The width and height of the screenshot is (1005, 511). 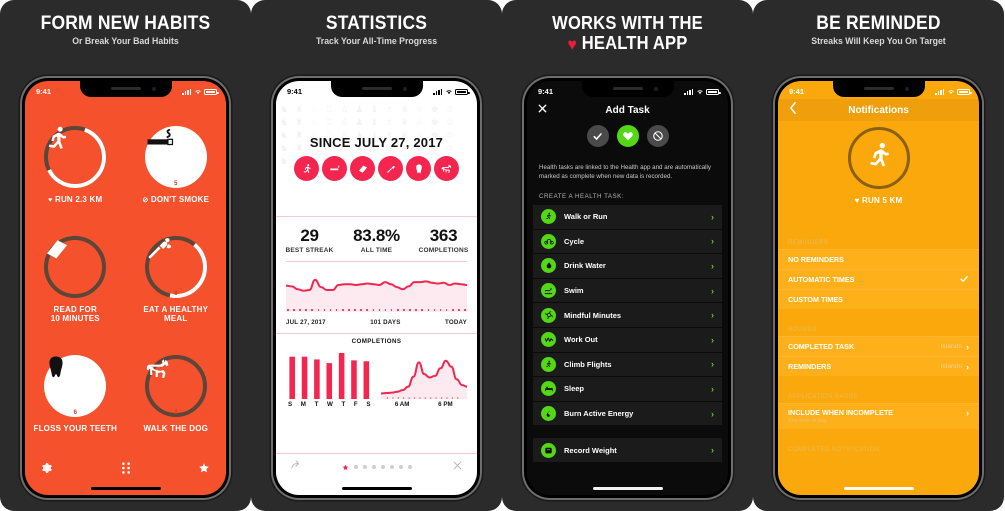 I want to click on list-item: Mindful Minutes ›, so click(x=627, y=315).